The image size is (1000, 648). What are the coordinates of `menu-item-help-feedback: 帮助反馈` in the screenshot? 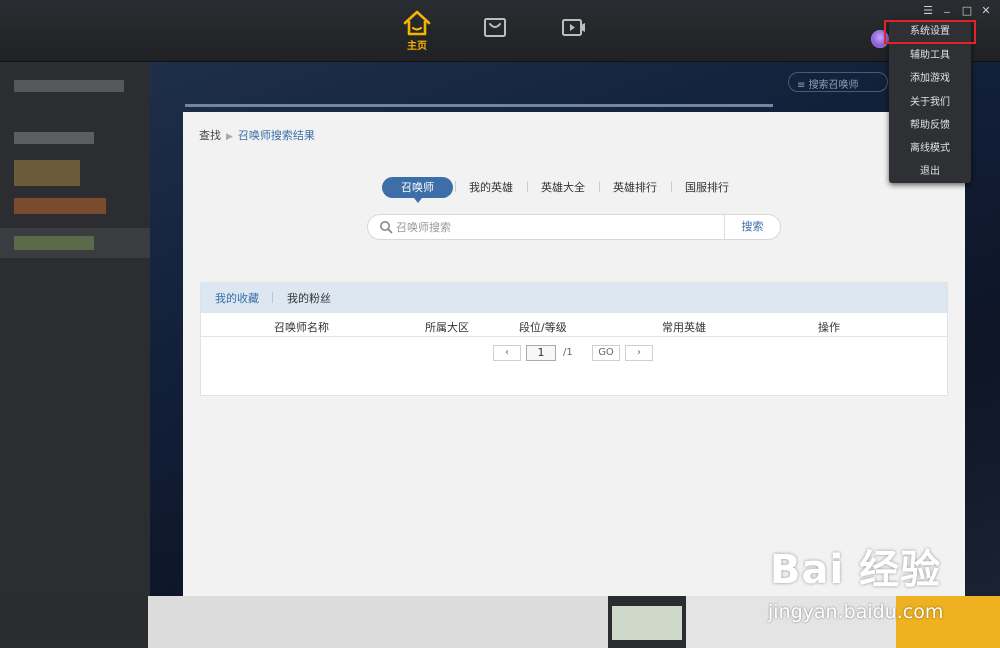 It's located at (930, 125).